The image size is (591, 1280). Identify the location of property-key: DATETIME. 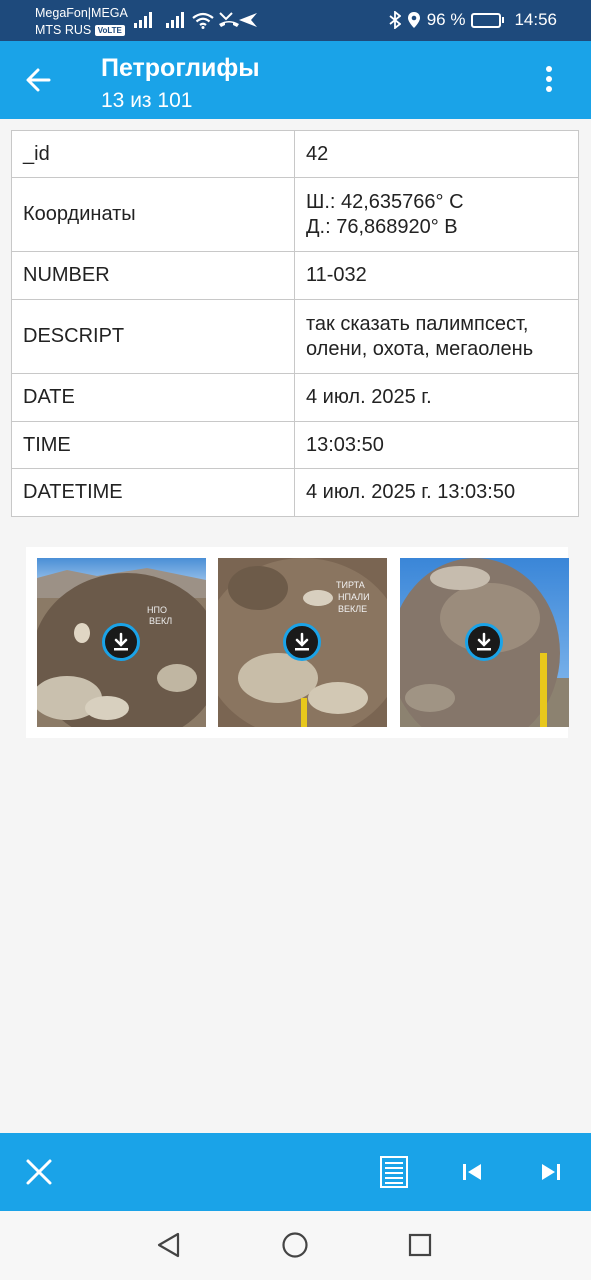
(153, 492).